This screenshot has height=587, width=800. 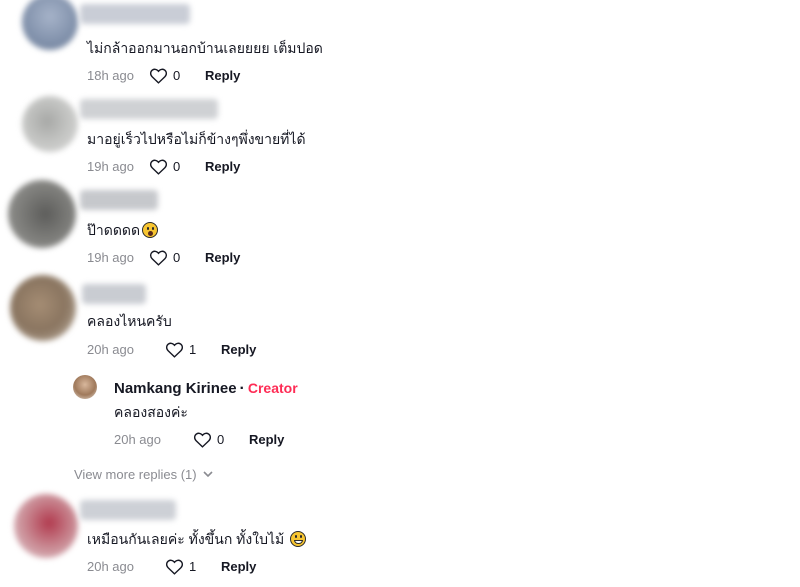 What do you see at coordinates (151, 412) in the screenshot?
I see `reply-text: คลองสองค่ะ` at bounding box center [151, 412].